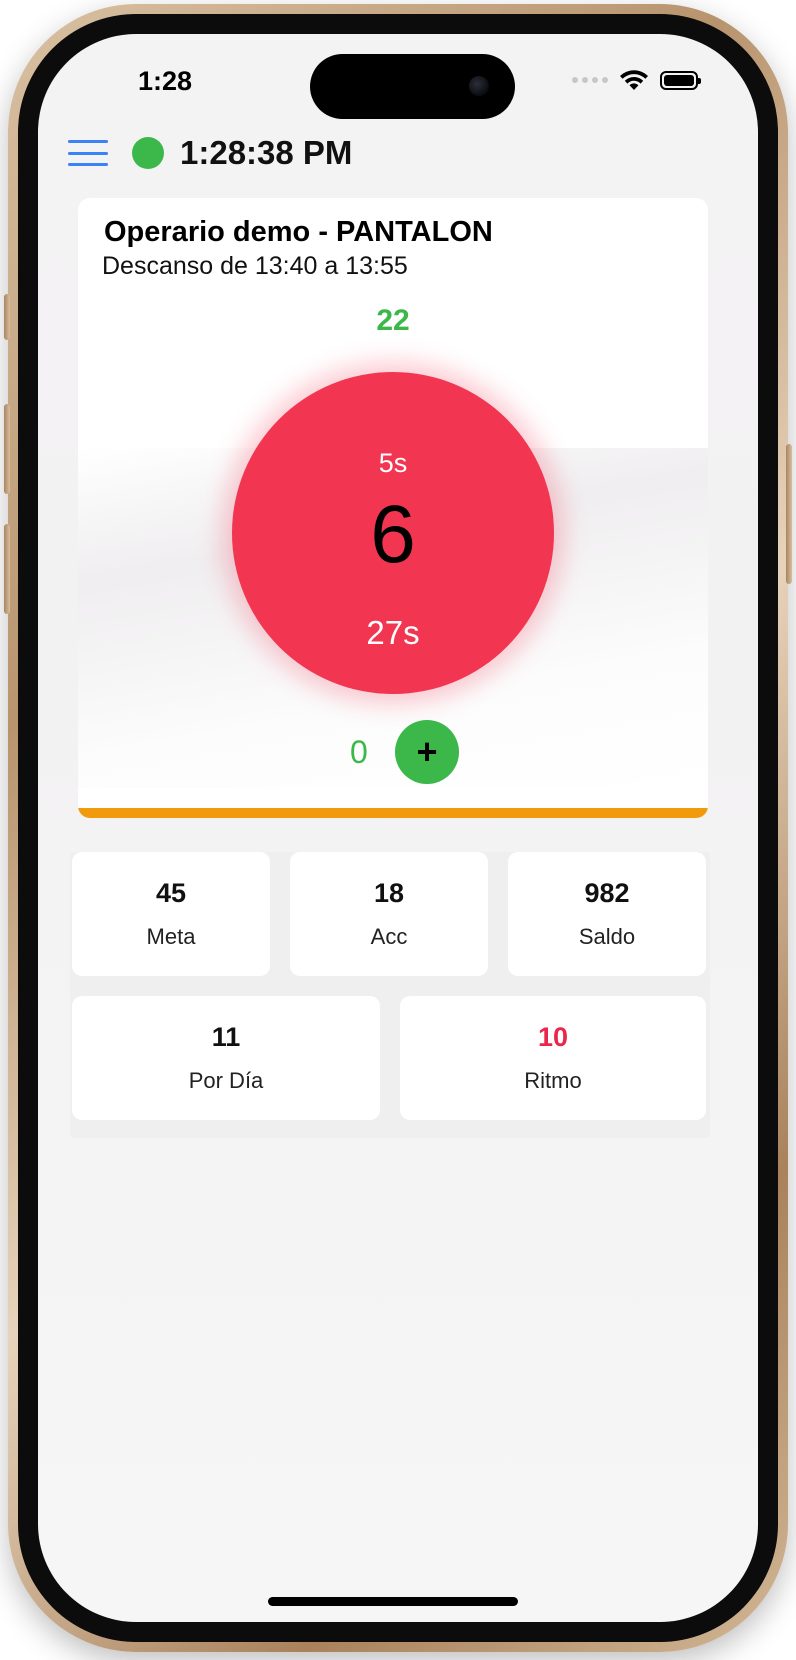 This screenshot has width=796, height=1660. I want to click on operator-title: Operario demo - PANTALON, so click(298, 232).